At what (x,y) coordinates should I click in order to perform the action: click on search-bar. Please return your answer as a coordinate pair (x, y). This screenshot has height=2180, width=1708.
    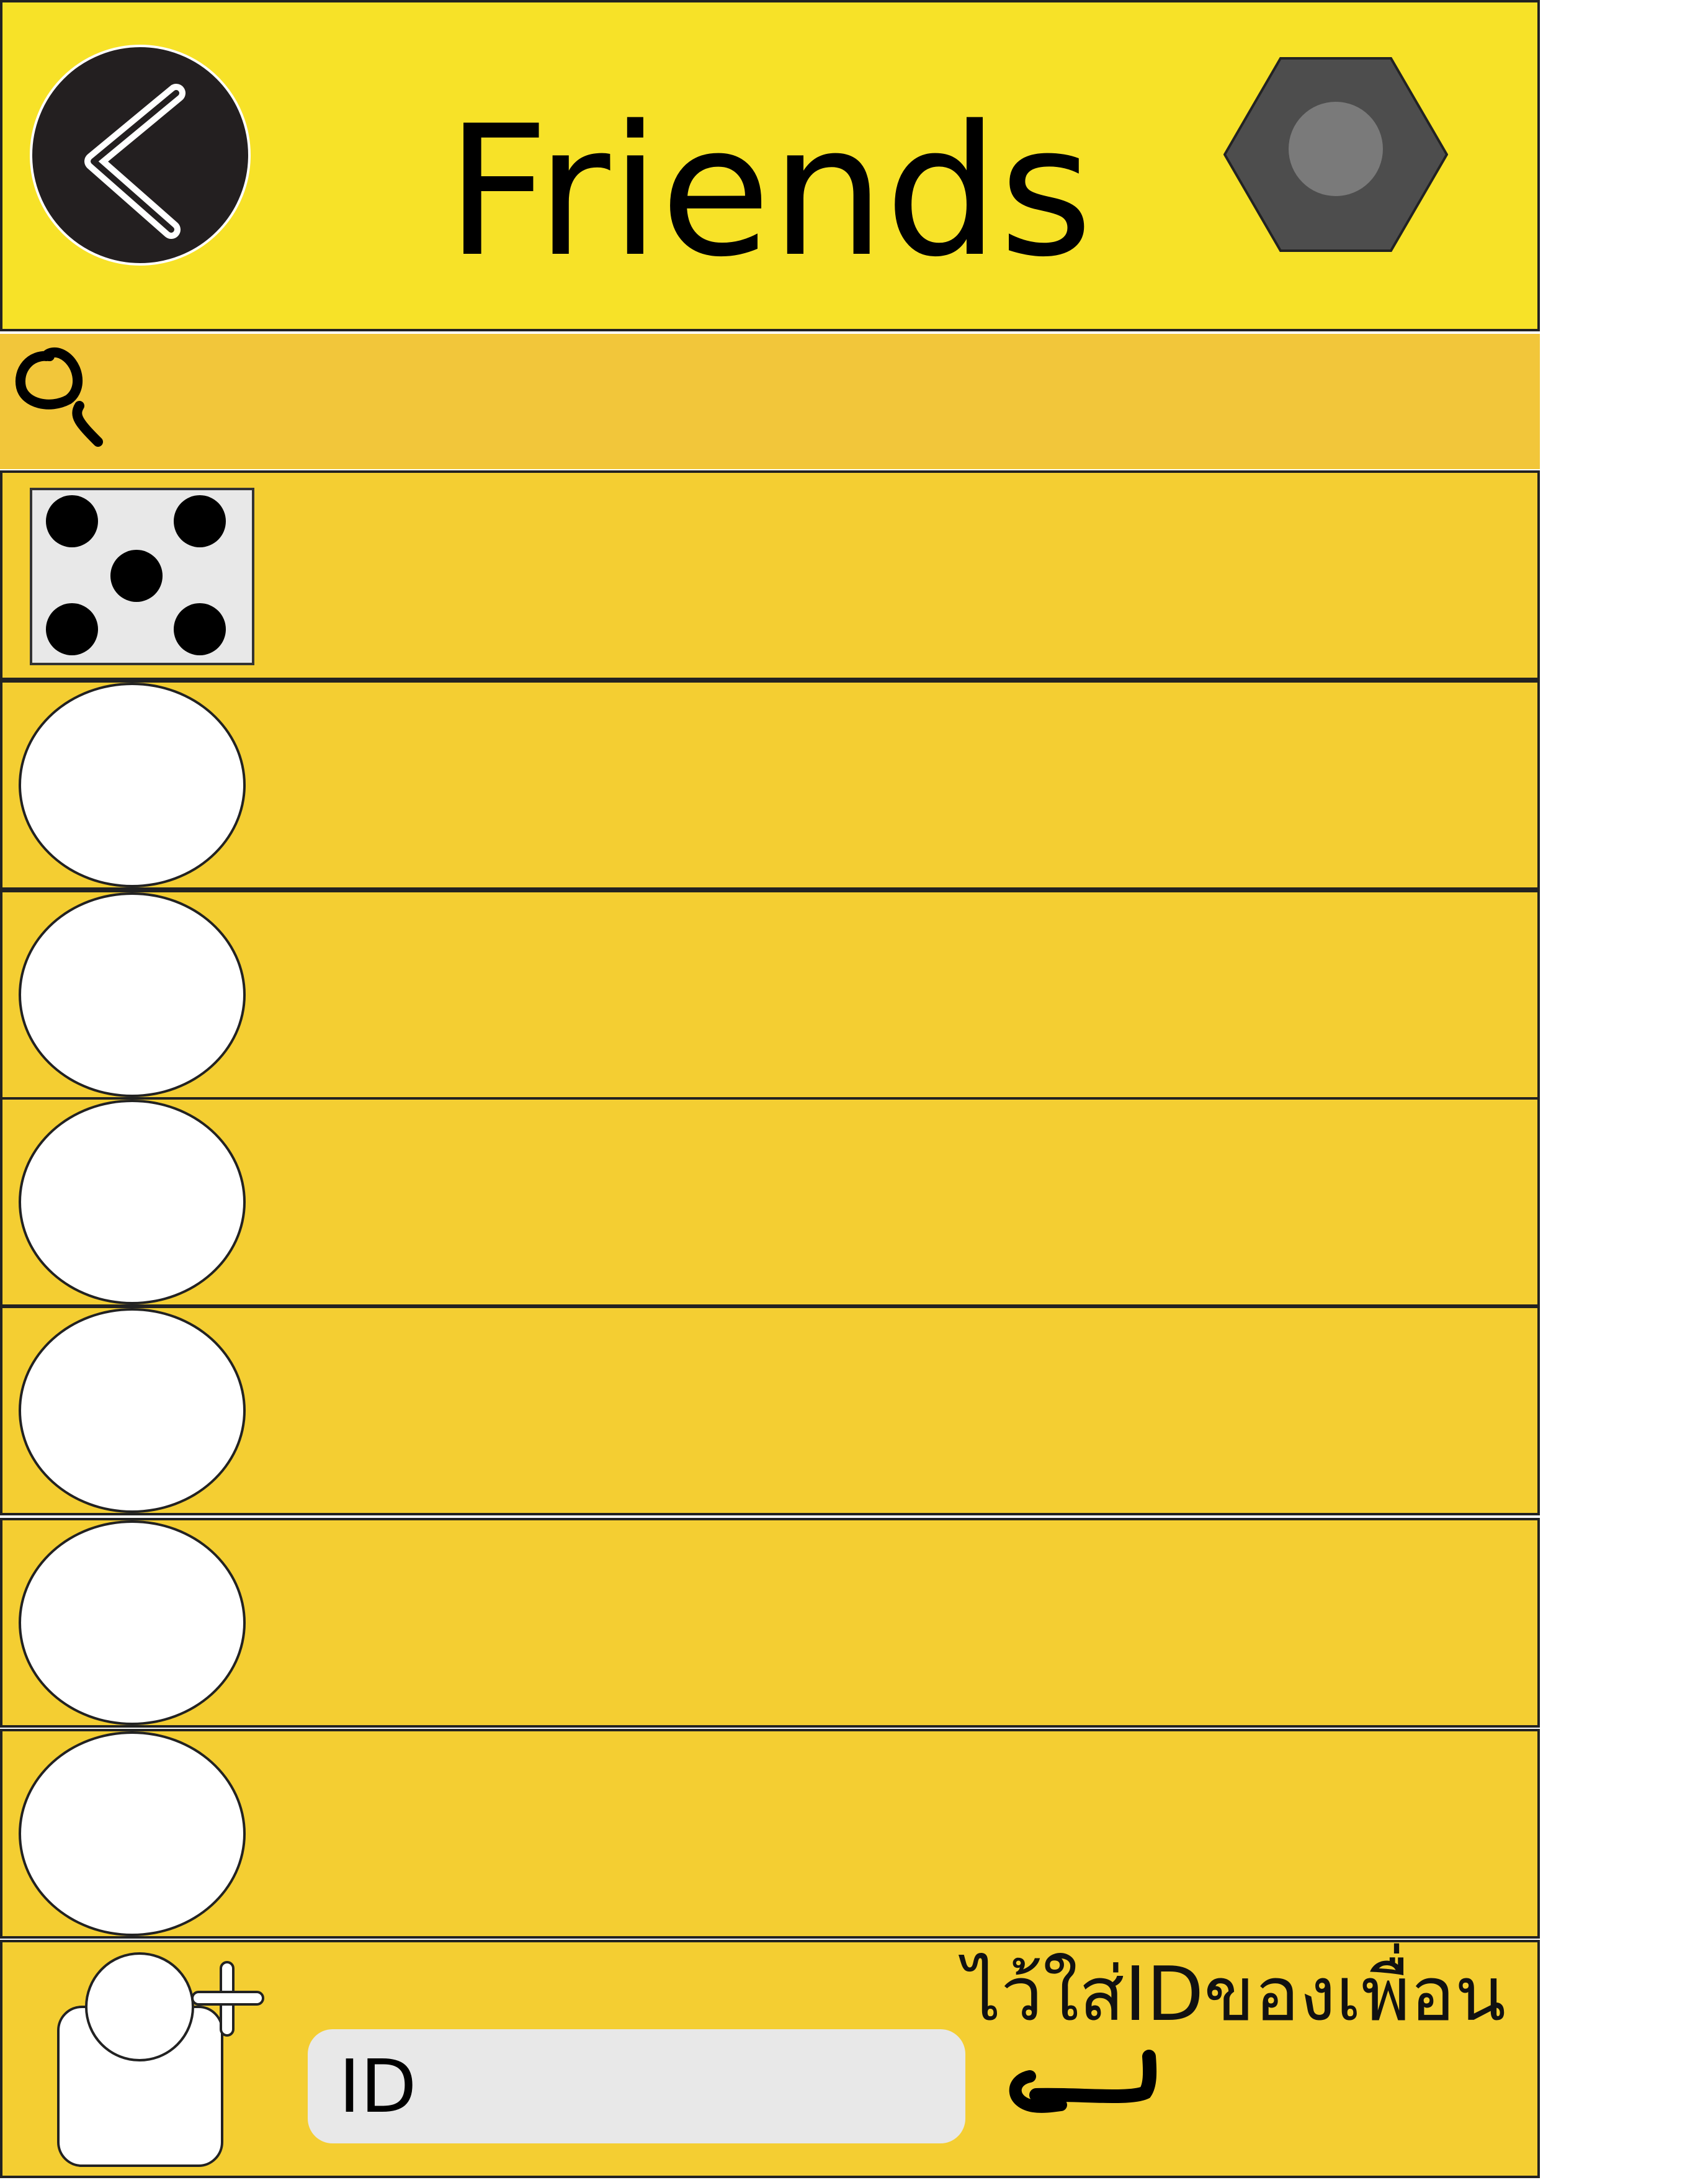
    Looking at the image, I should click on (770, 401).